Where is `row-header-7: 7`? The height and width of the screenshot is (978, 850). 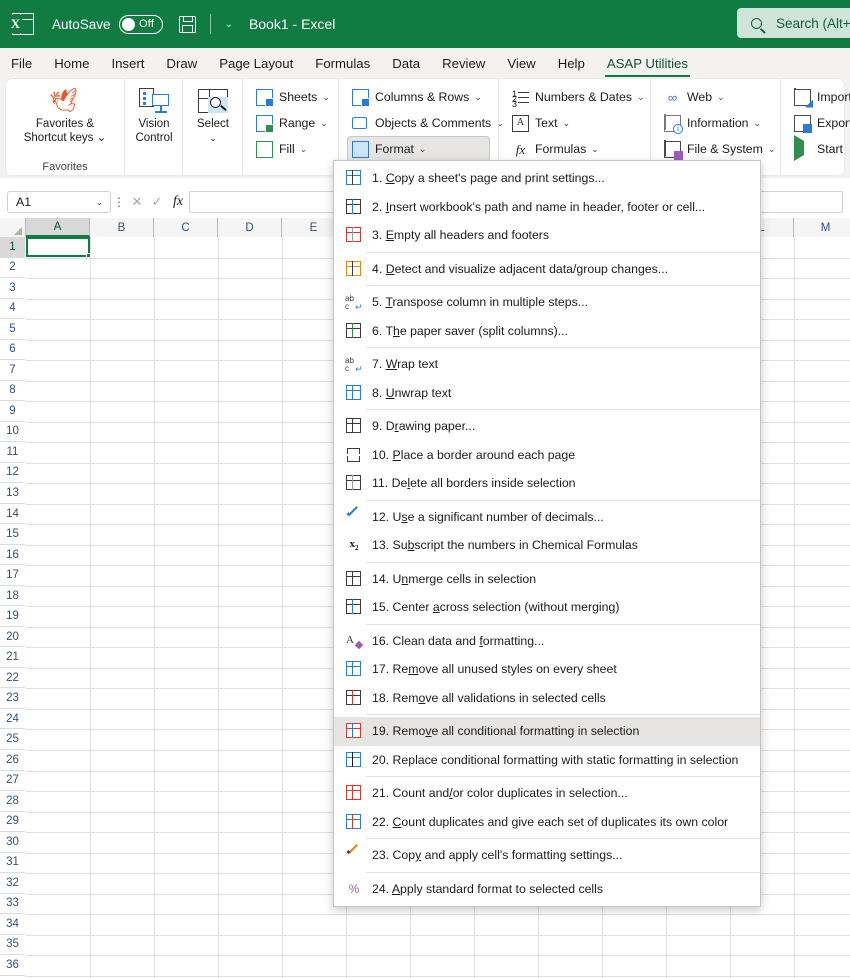
row-header-7: 7 is located at coordinates (12, 370).